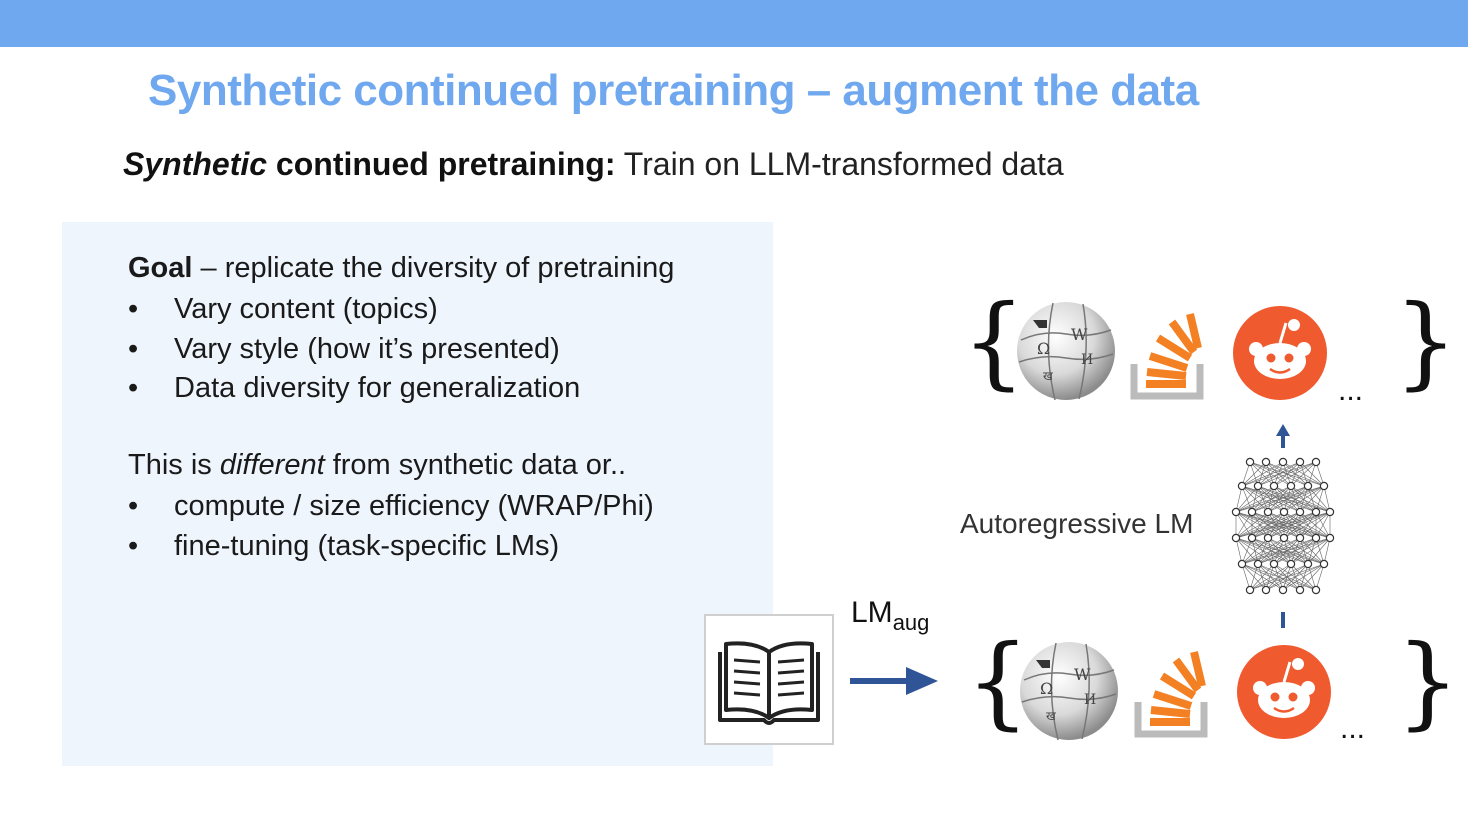 This screenshot has width=1468, height=816. Describe the element at coordinates (1426, 341) in the screenshot. I see `brace-close-top: }` at that location.